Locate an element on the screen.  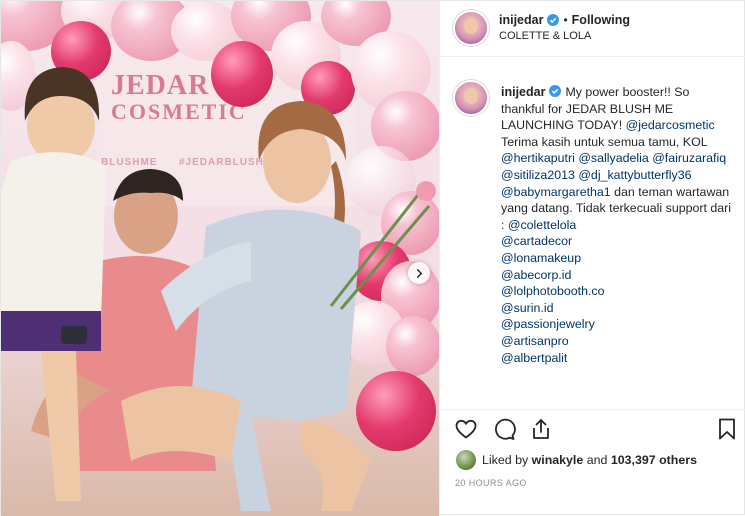
bookmark-icon is located at coordinates (727, 429).